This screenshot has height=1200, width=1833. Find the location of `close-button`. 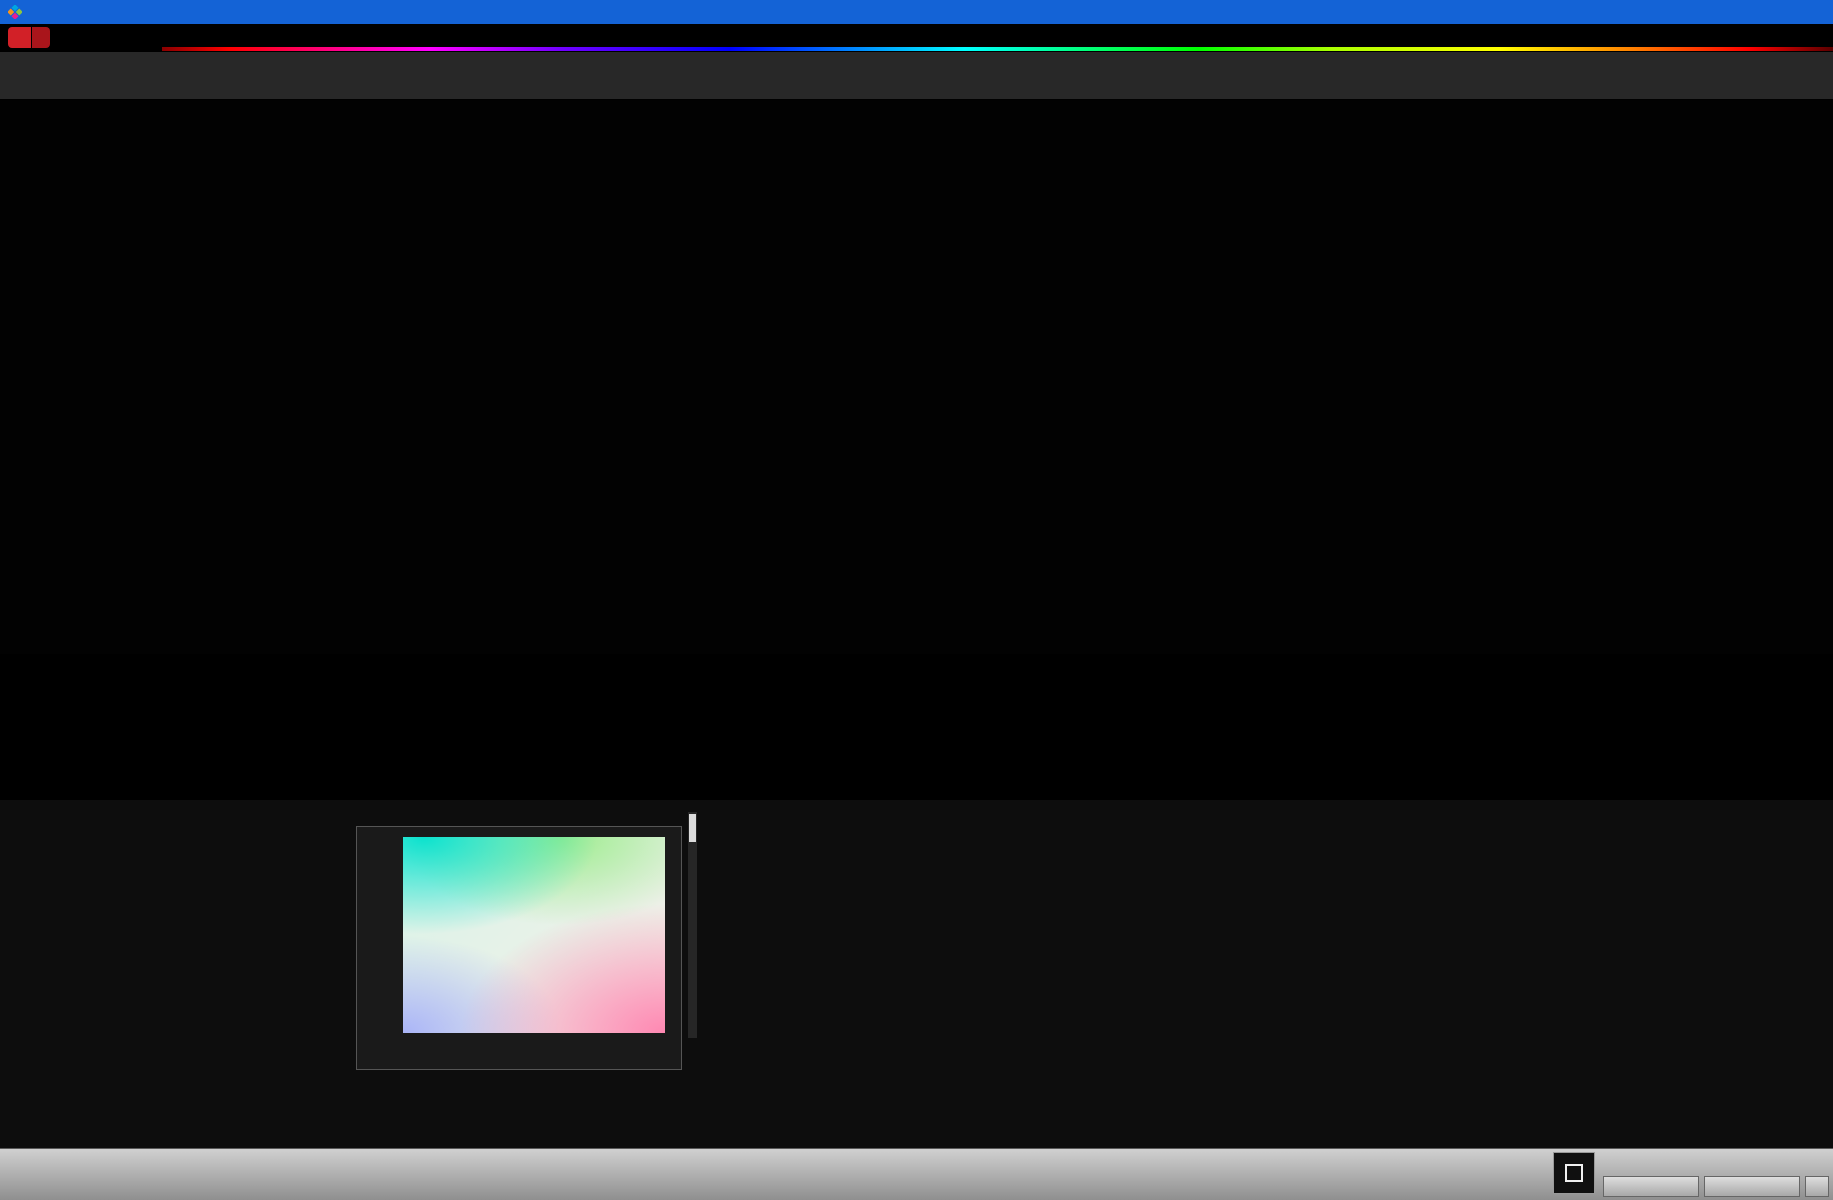

close-button is located at coordinates (1811, 12).